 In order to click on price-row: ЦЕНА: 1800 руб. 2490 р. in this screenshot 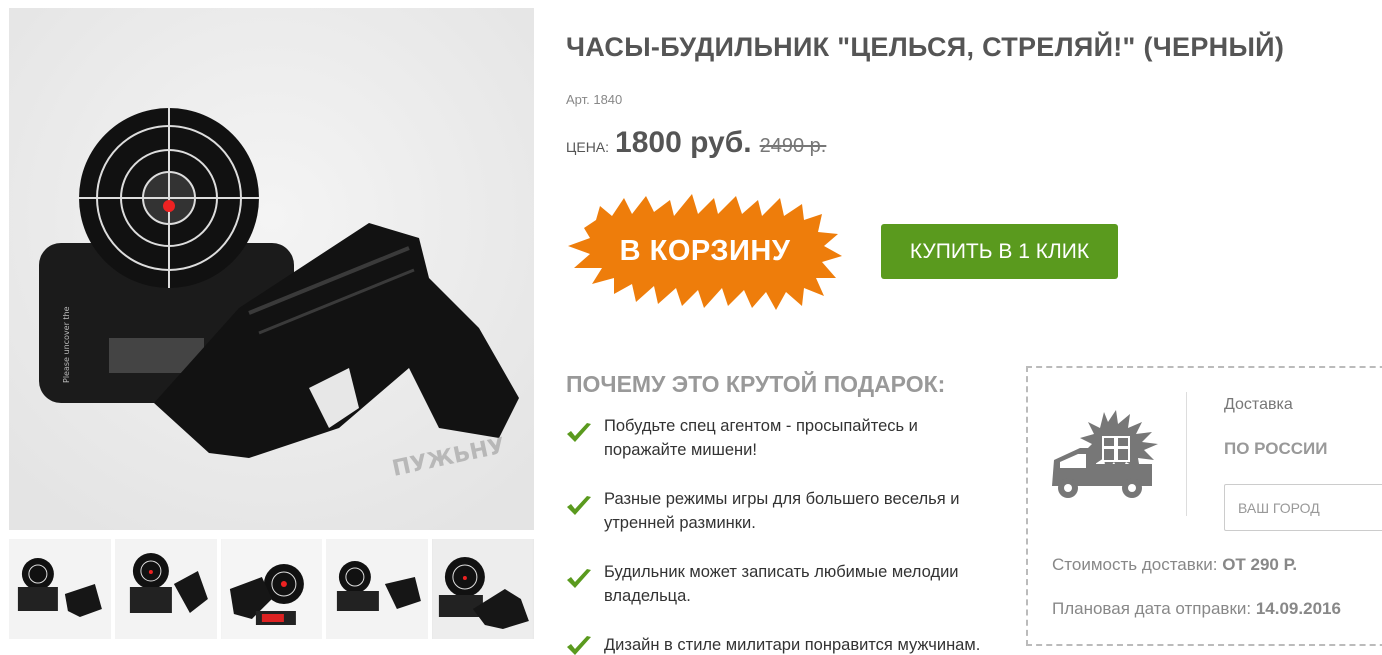, I will do `click(696, 143)`.